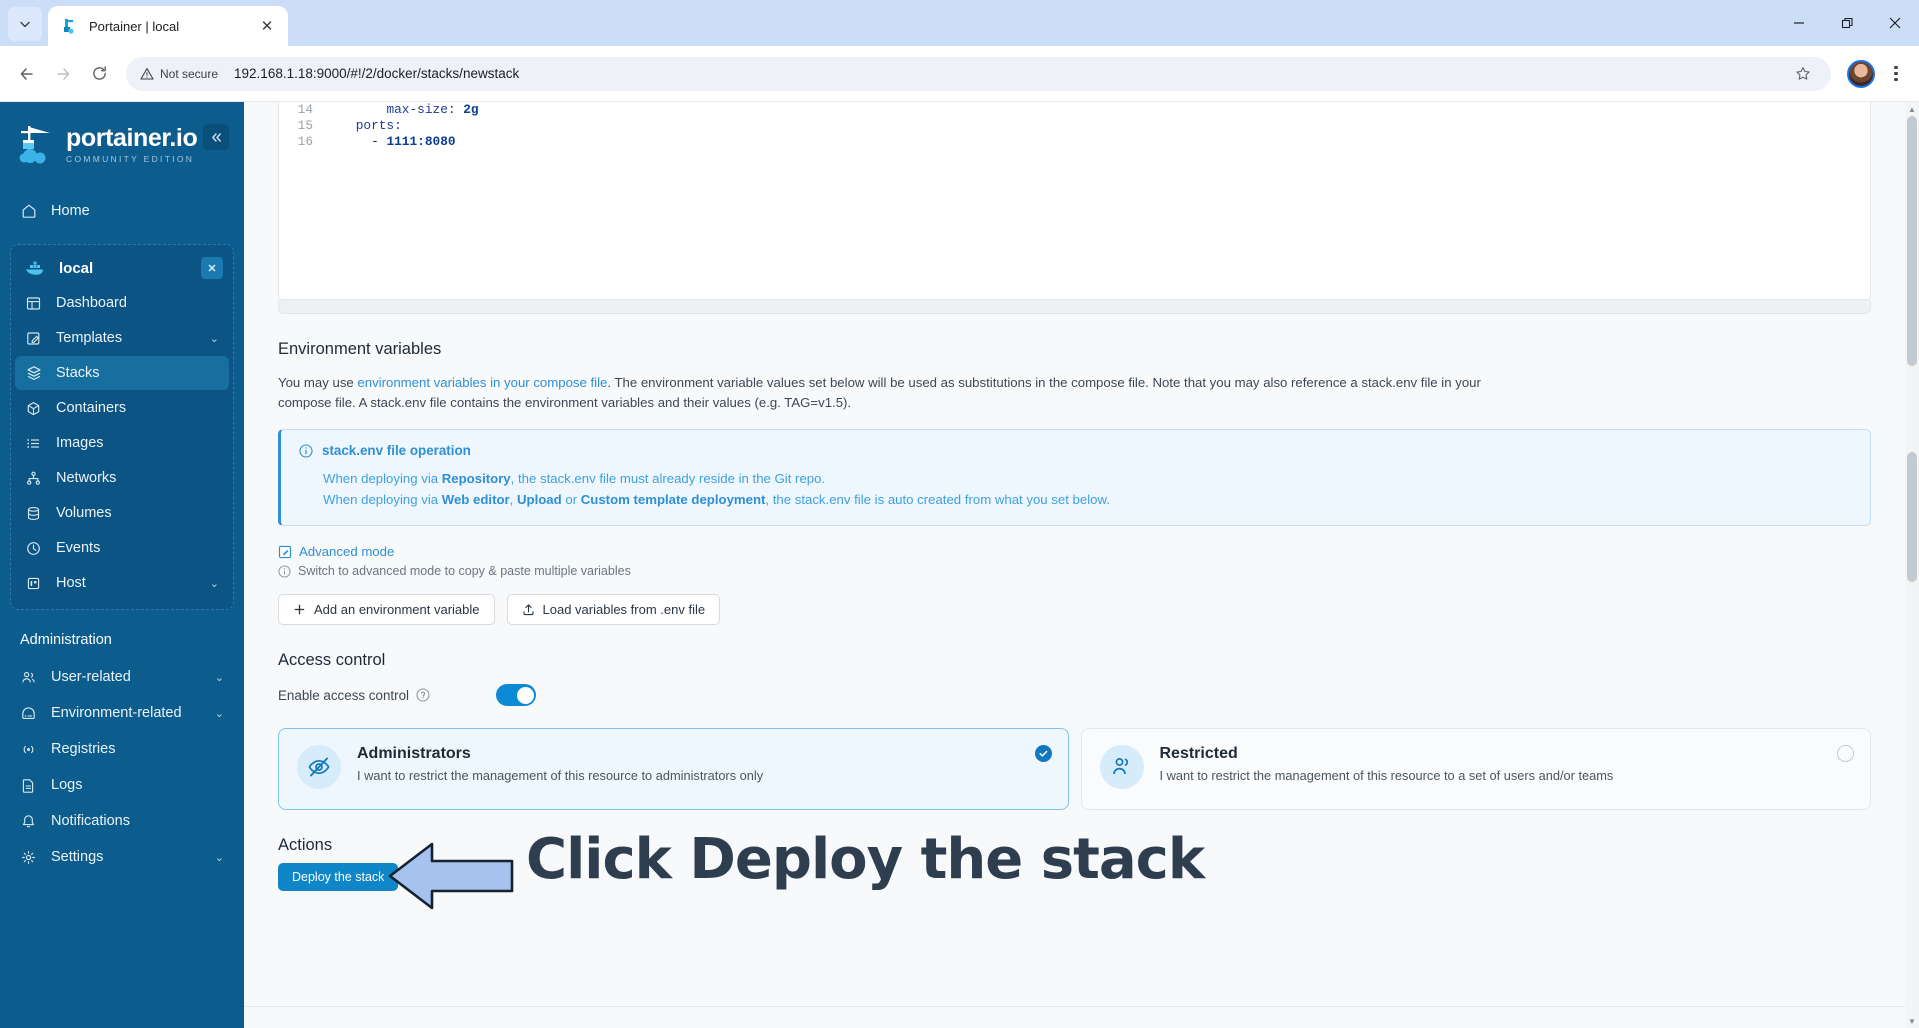  Describe the element at coordinates (1074, 551) in the screenshot. I see `advanced-mode-toggle: Advanced mode` at that location.